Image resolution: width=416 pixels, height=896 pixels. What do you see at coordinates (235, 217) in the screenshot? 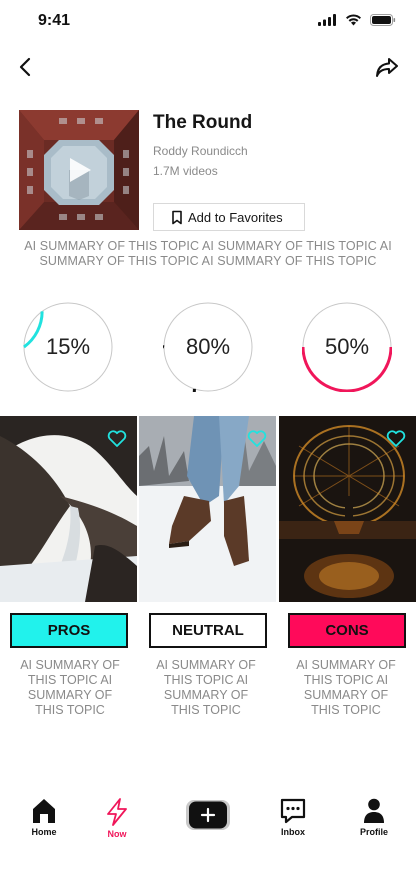
I see `add-to-favorites-label: Add to Favorites` at bounding box center [235, 217].